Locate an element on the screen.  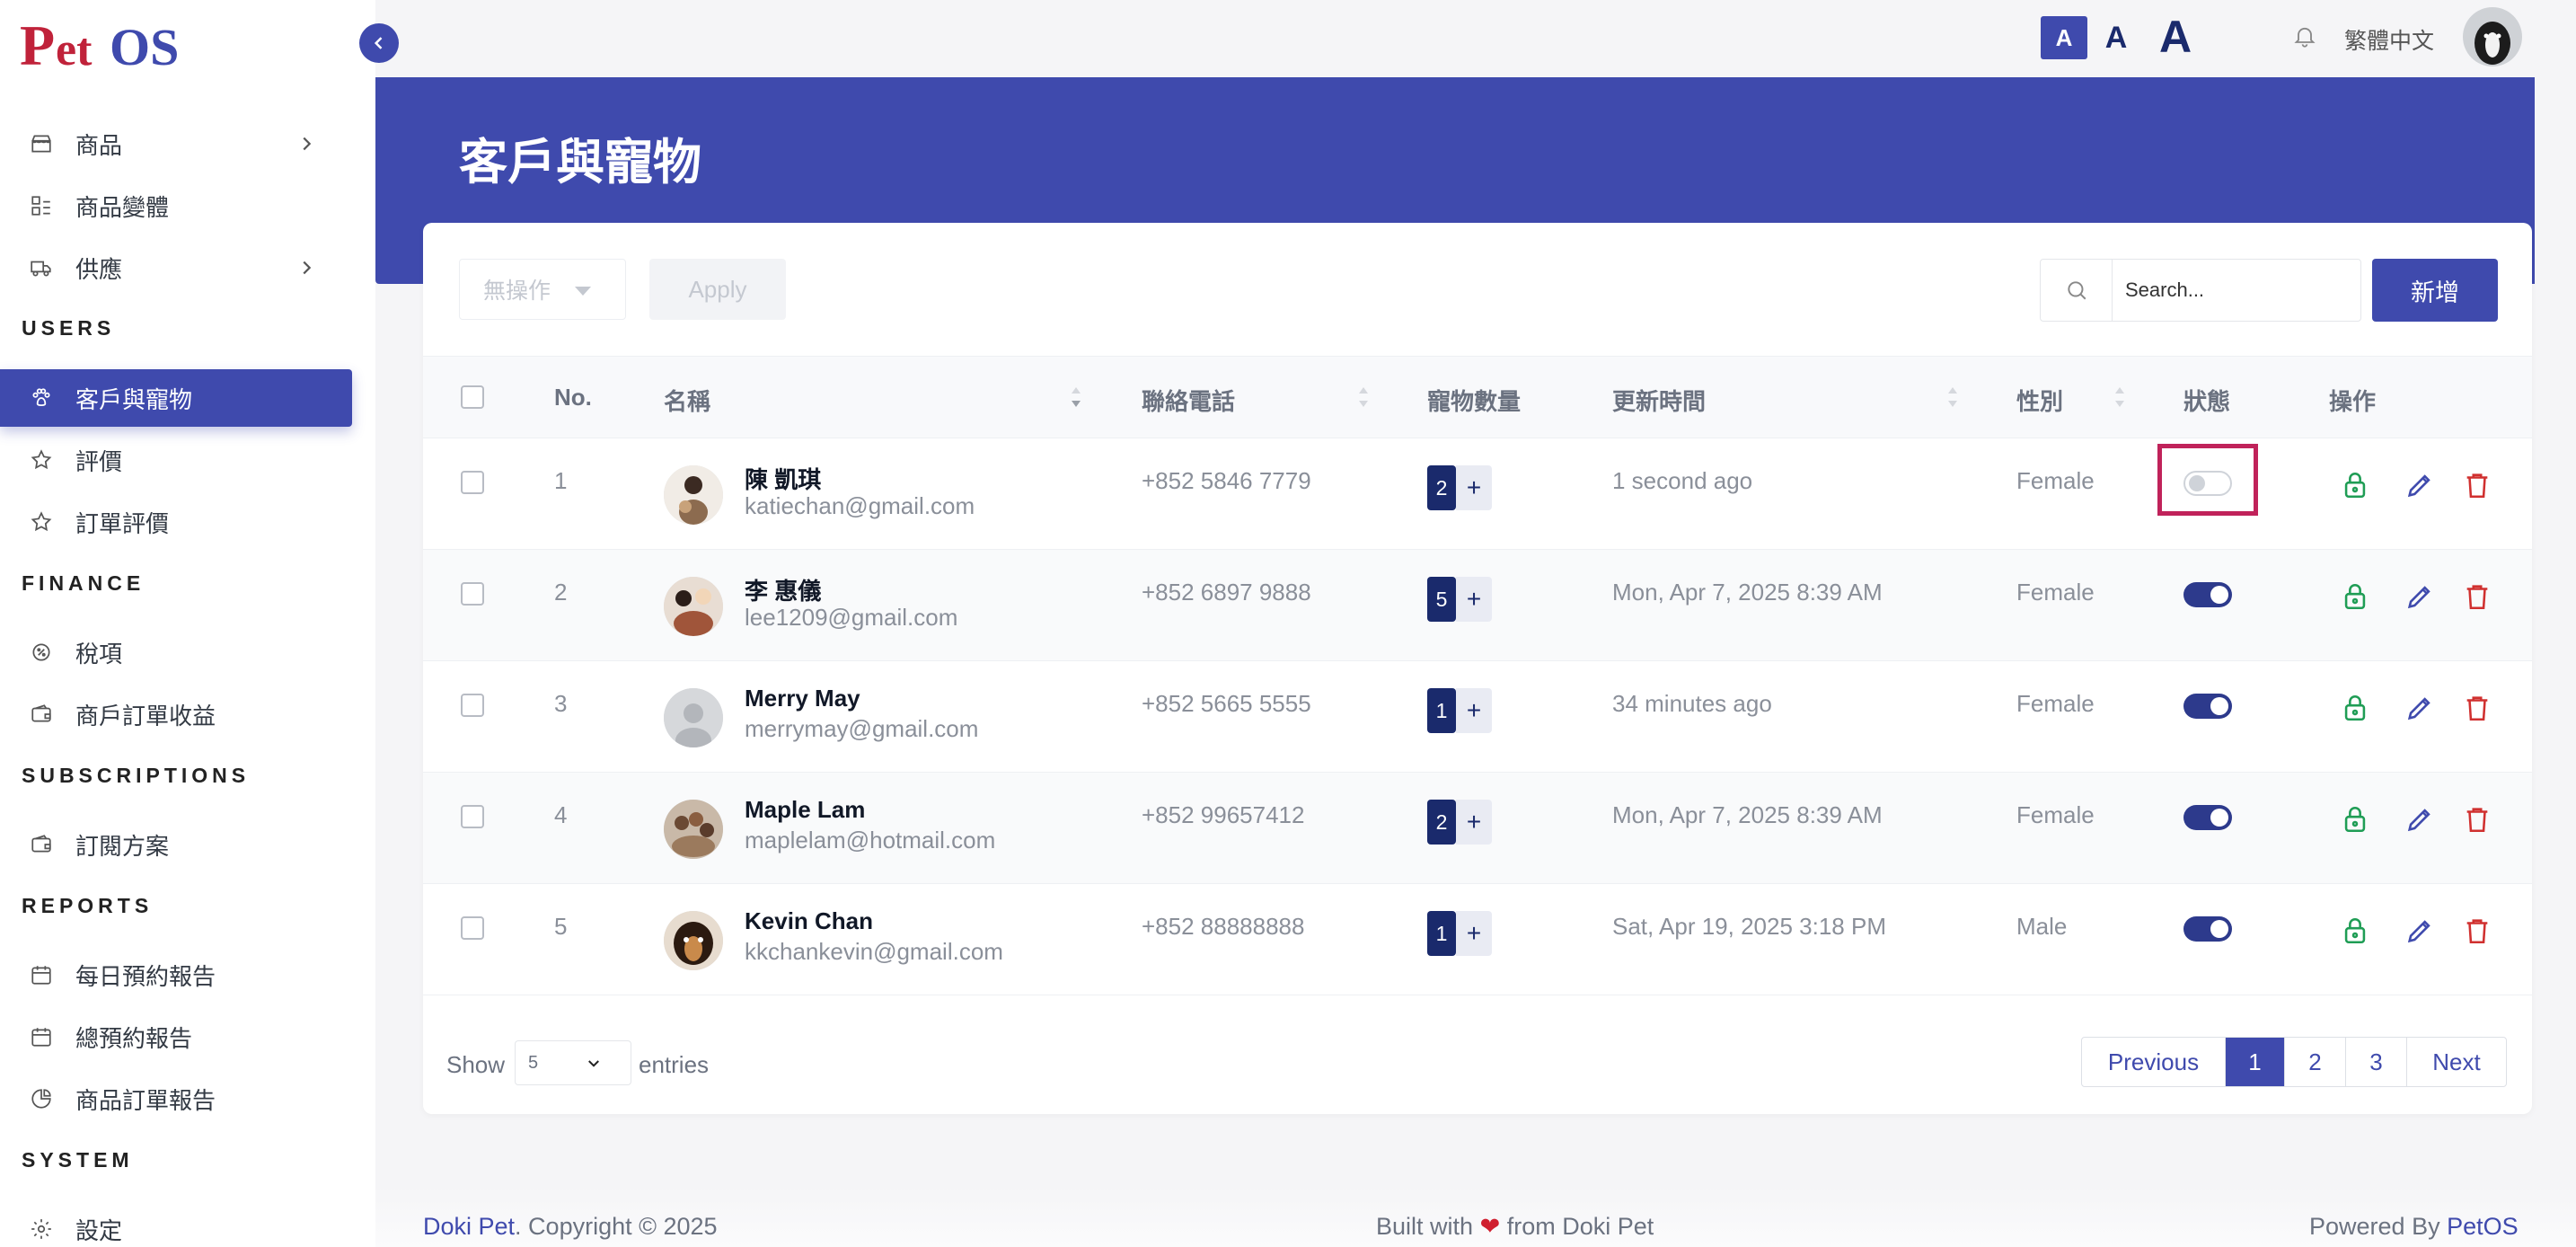
column-header-name: 名稱 is located at coordinates (687, 401).